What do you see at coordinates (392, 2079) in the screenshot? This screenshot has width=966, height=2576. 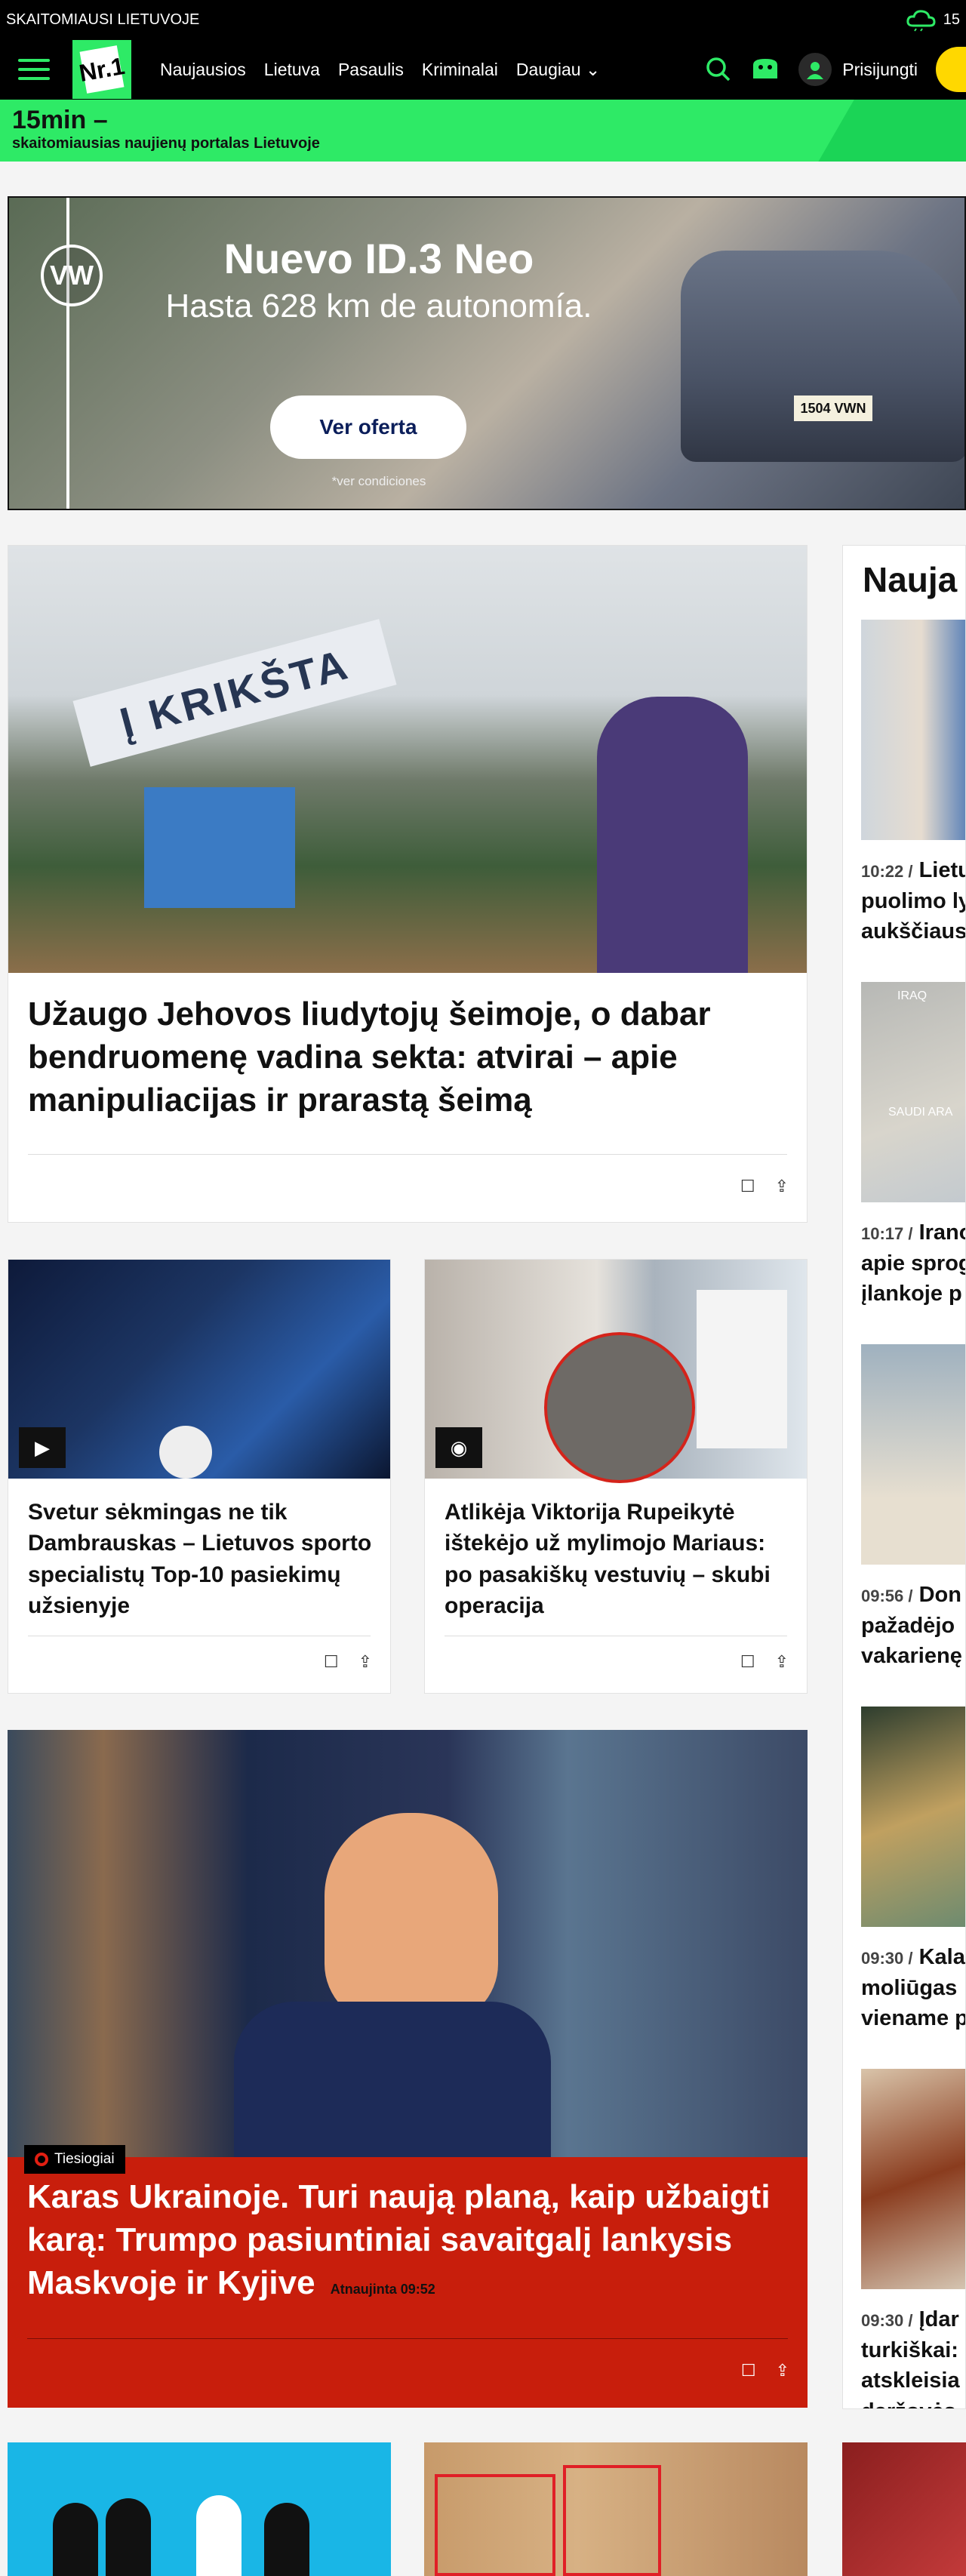 I see `speaker-suit` at bounding box center [392, 2079].